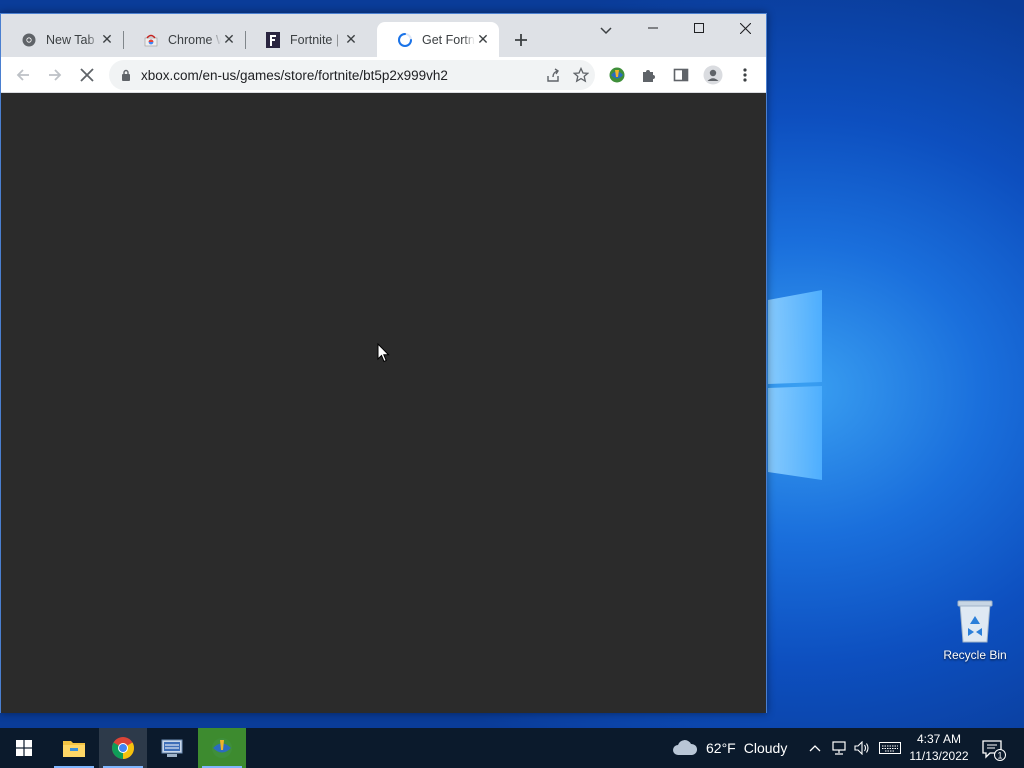 The width and height of the screenshot is (1024, 768). I want to click on volume-tray-button, so click(862, 748).